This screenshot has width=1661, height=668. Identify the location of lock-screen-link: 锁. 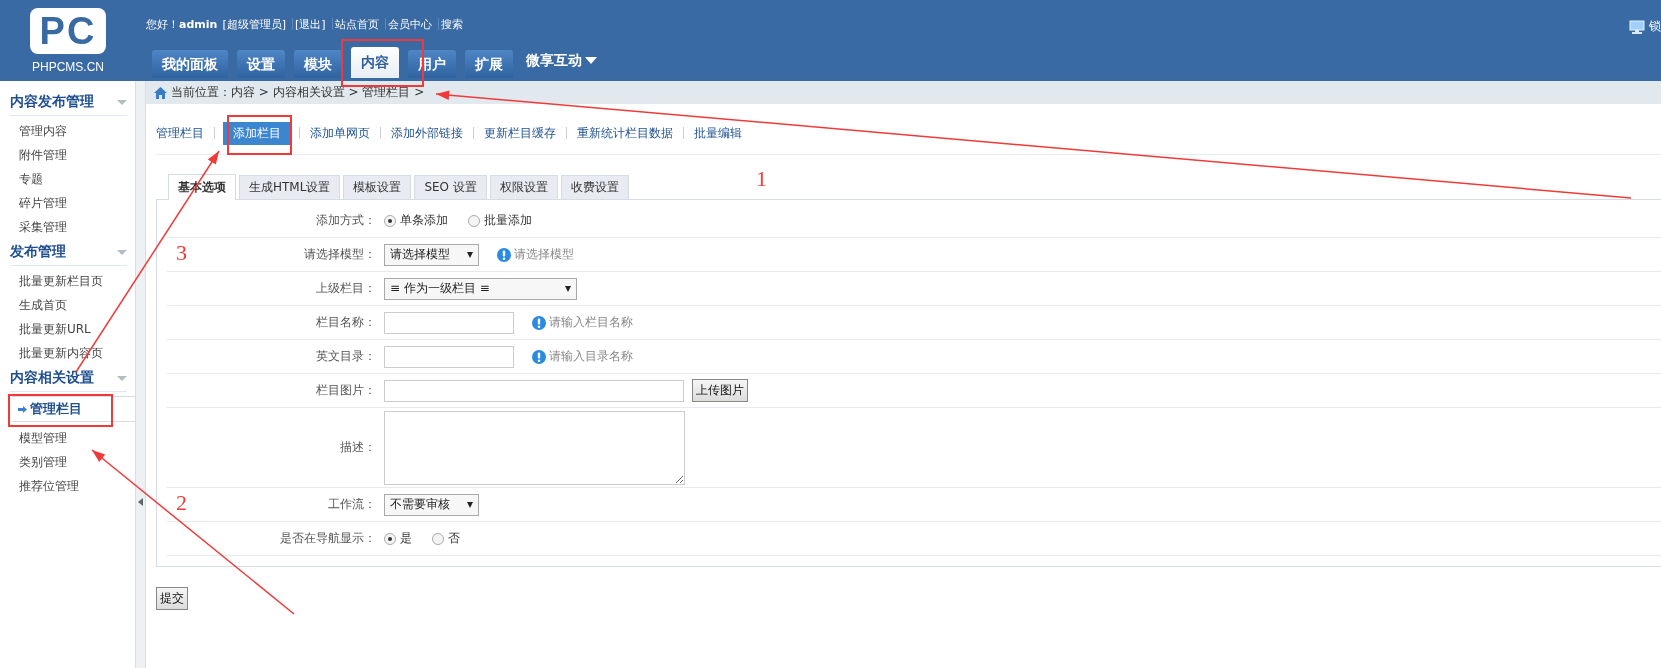
(1655, 26).